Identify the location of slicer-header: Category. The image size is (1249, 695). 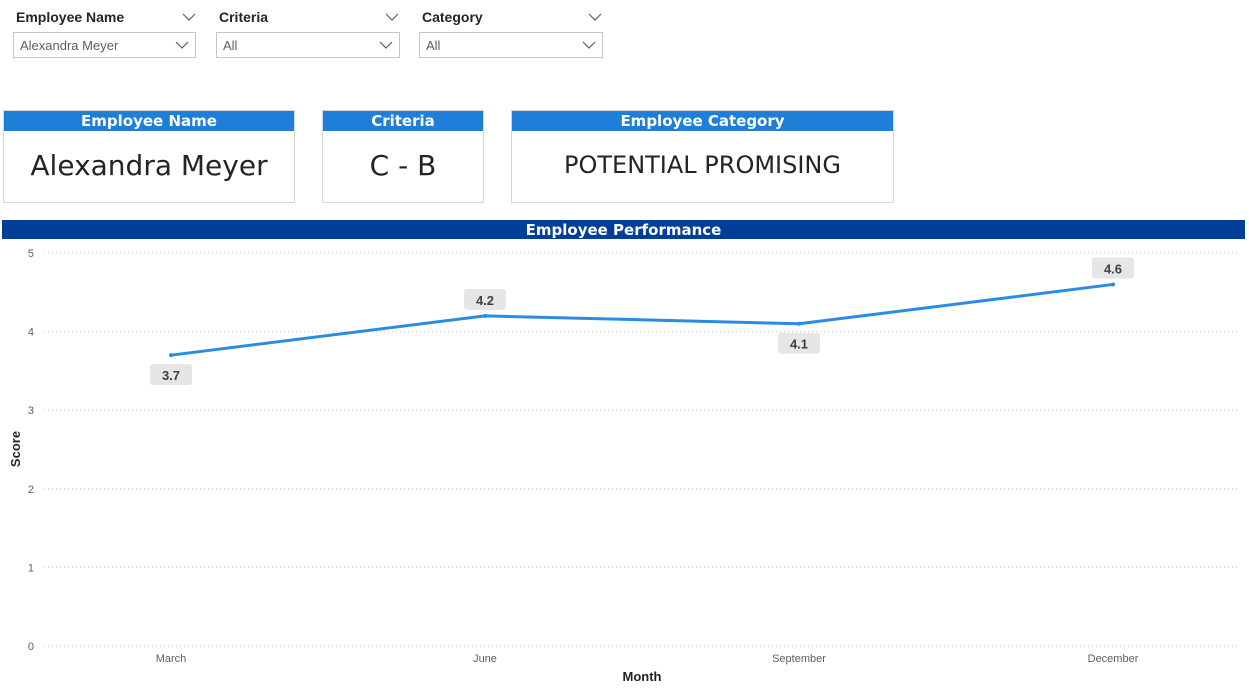
(515, 17).